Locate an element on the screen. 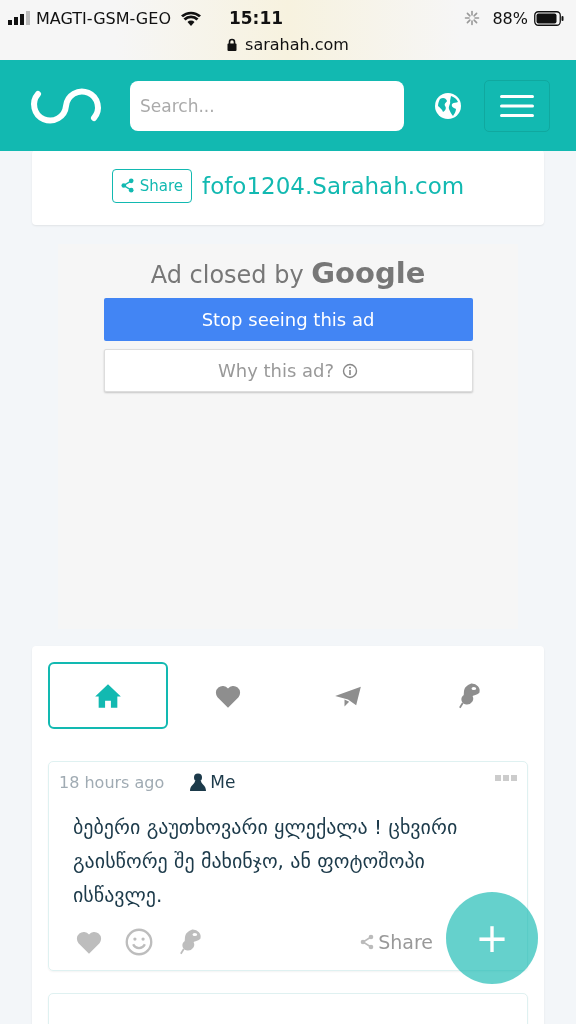 The width and height of the screenshot is (576, 1024). loading-icon is located at coordinates (472, 18).